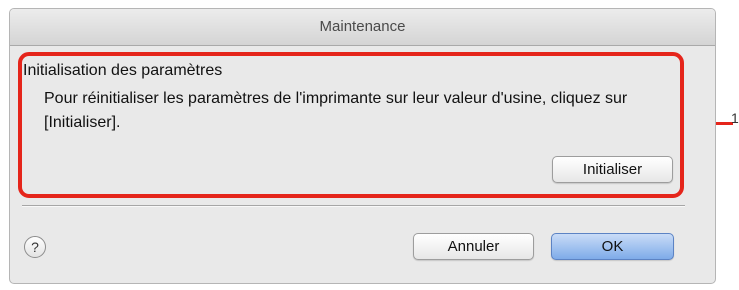  What do you see at coordinates (362, 27) in the screenshot?
I see `dialog-title: Maintenance` at bounding box center [362, 27].